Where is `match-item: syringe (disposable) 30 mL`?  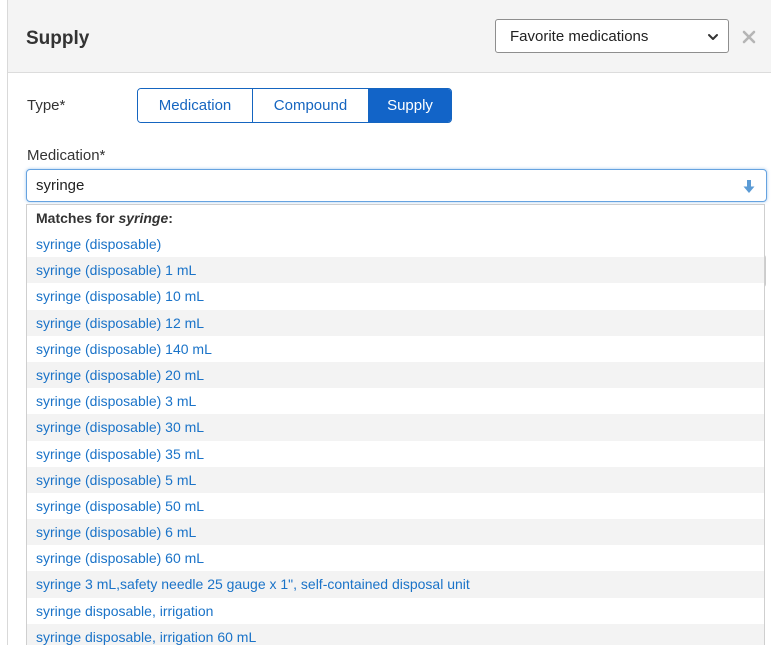 match-item: syringe (disposable) 30 mL is located at coordinates (395, 427).